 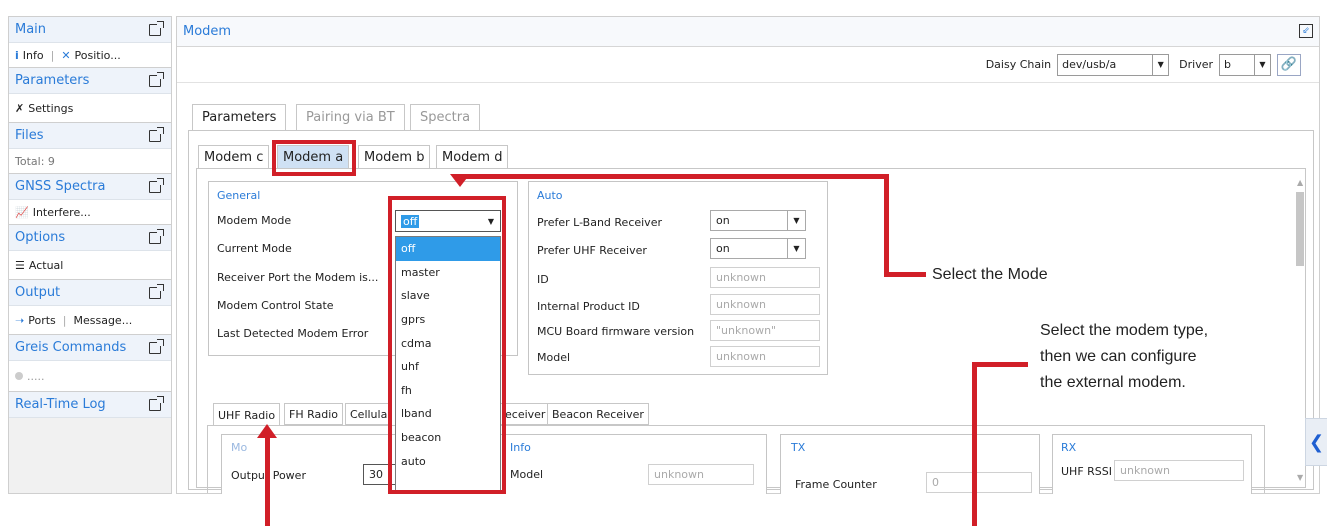 What do you see at coordinates (588, 306) in the screenshot?
I see `internal-product-id-label: Internal Product ID` at bounding box center [588, 306].